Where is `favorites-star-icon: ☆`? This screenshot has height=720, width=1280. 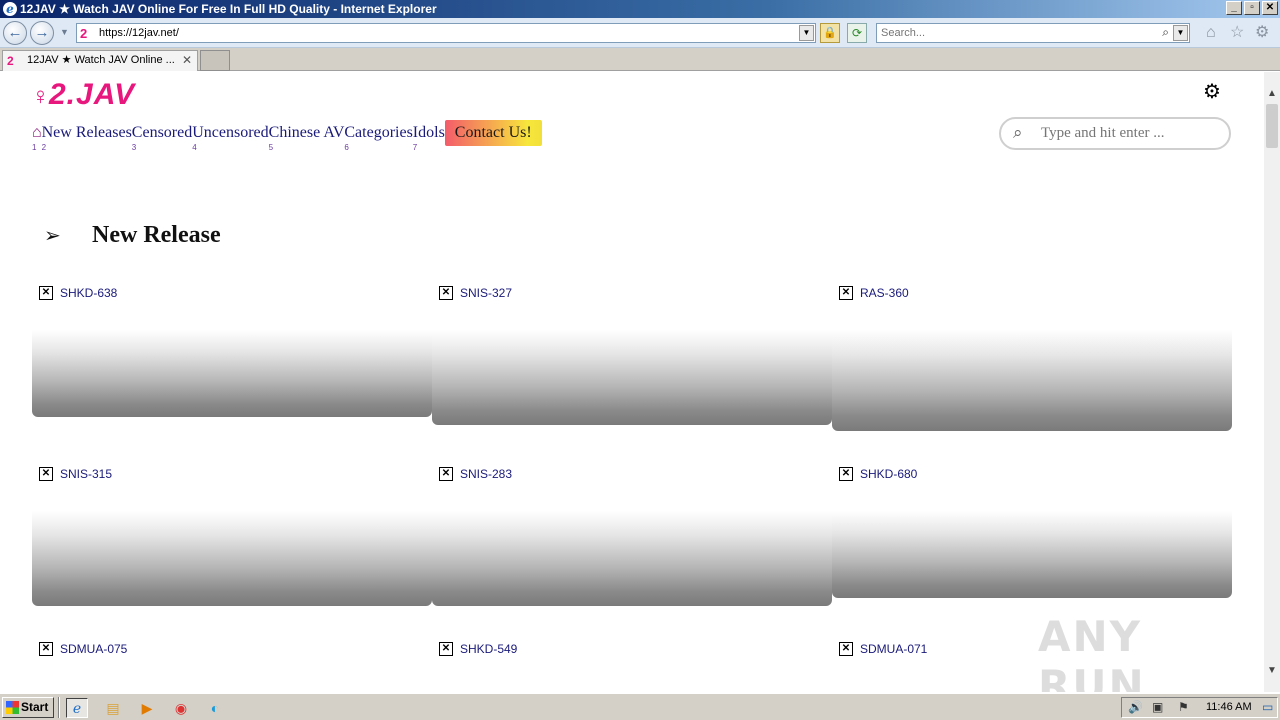 favorites-star-icon: ☆ is located at coordinates (1237, 33).